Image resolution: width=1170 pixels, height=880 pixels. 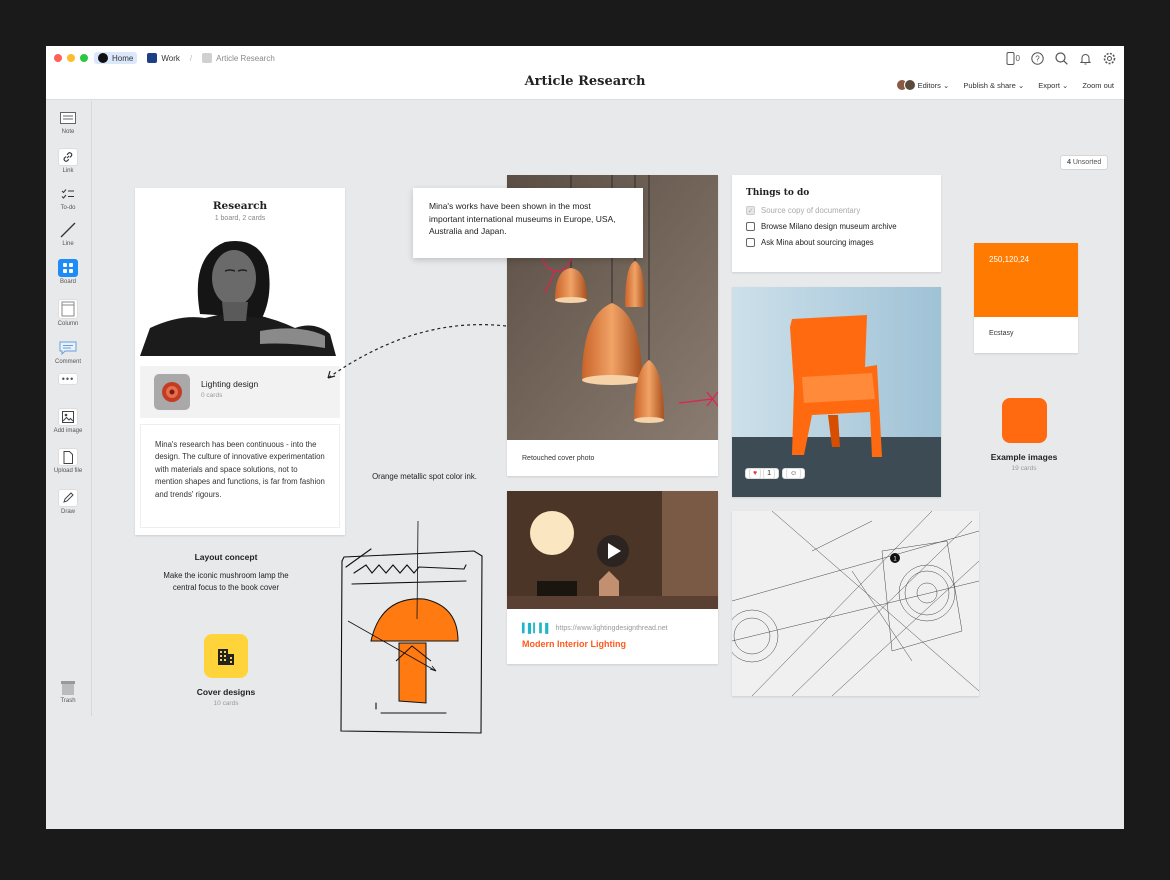 What do you see at coordinates (1087, 162) in the screenshot?
I see `unsorted-label: Unsorted` at bounding box center [1087, 162].